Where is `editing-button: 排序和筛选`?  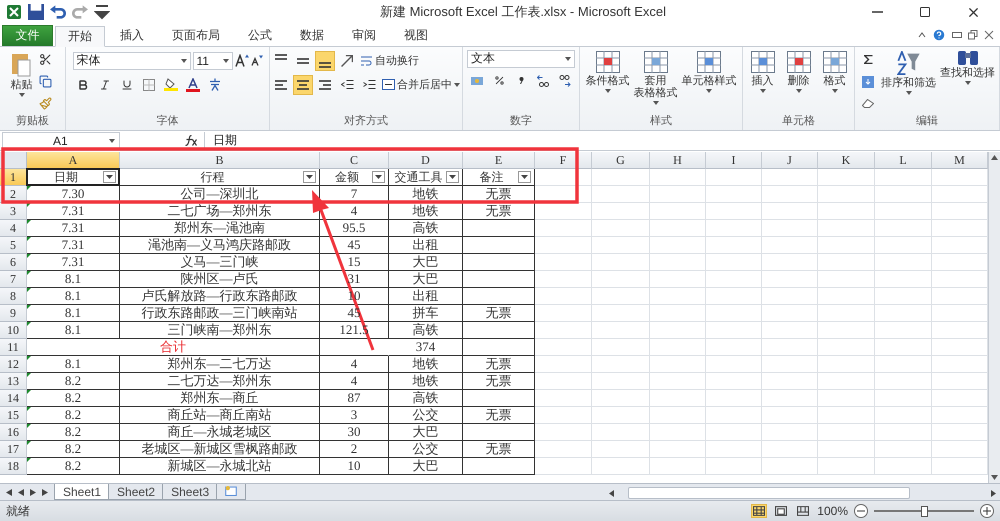
editing-button: 排序和筛选 is located at coordinates (908, 73).